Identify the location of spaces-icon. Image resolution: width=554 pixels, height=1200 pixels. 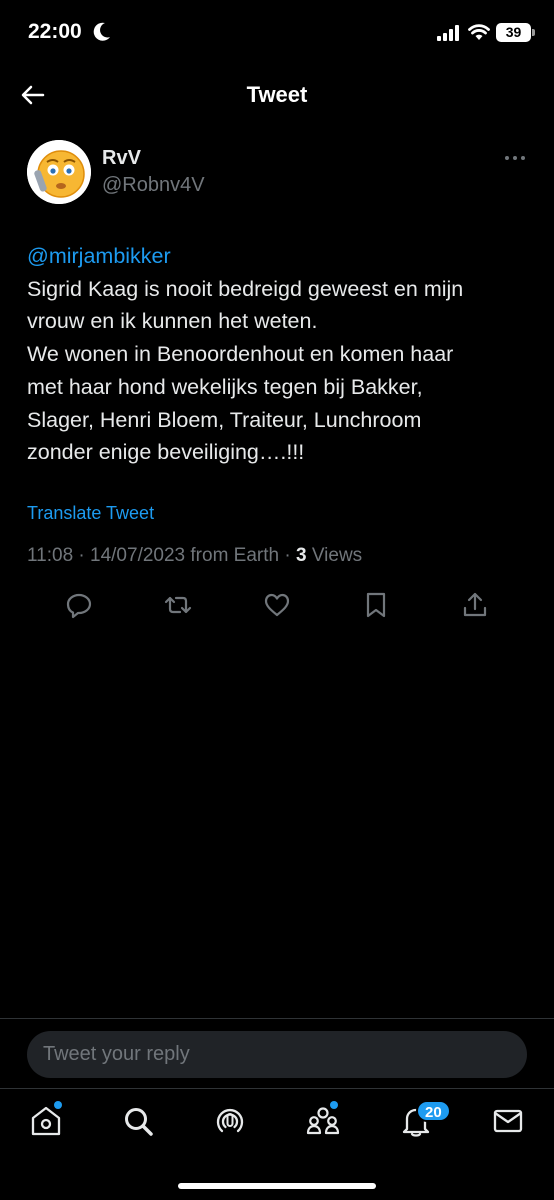
(230, 1121).